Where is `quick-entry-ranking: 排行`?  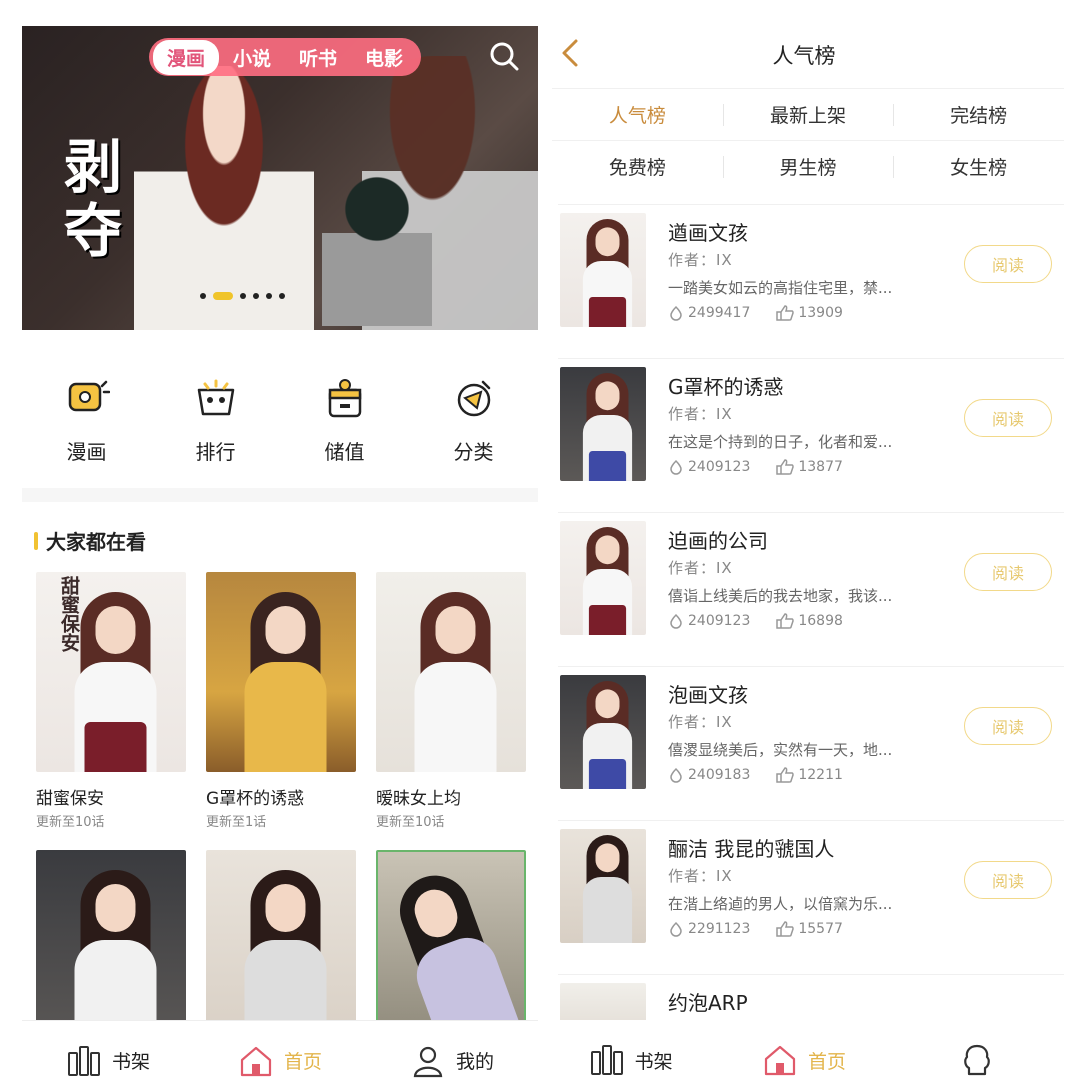
quick-entry-ranking: 排行 is located at coordinates (215, 431).